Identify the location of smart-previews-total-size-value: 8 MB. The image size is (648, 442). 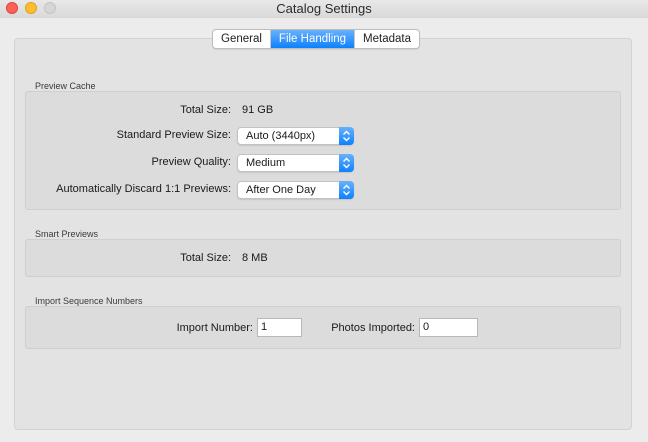
(255, 258).